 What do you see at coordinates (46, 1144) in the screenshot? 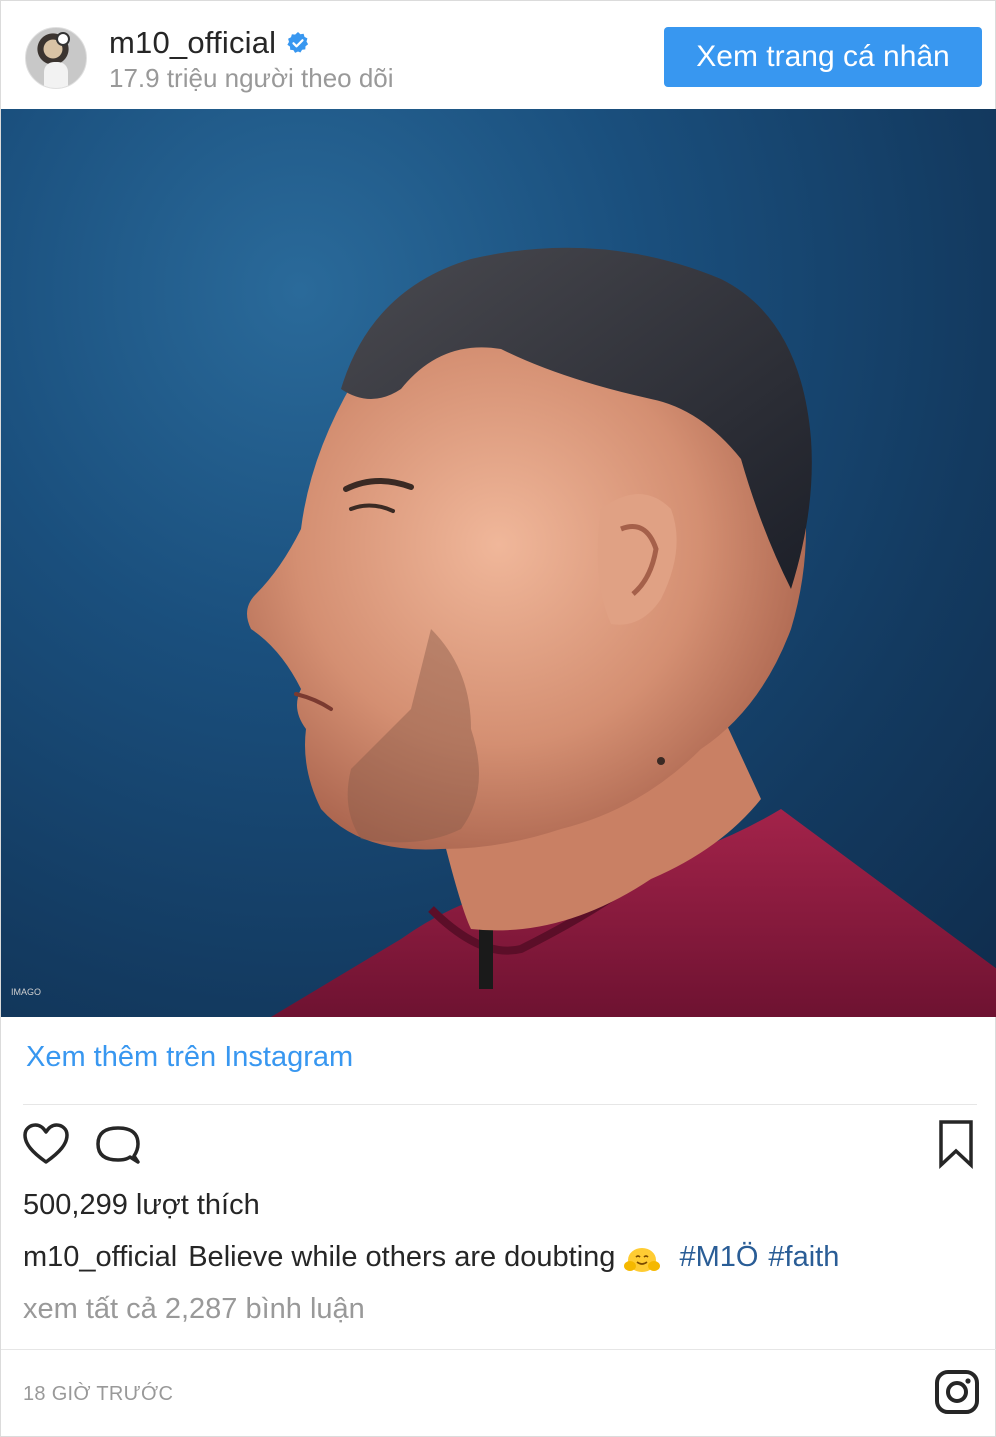
I see `heart-icon` at bounding box center [46, 1144].